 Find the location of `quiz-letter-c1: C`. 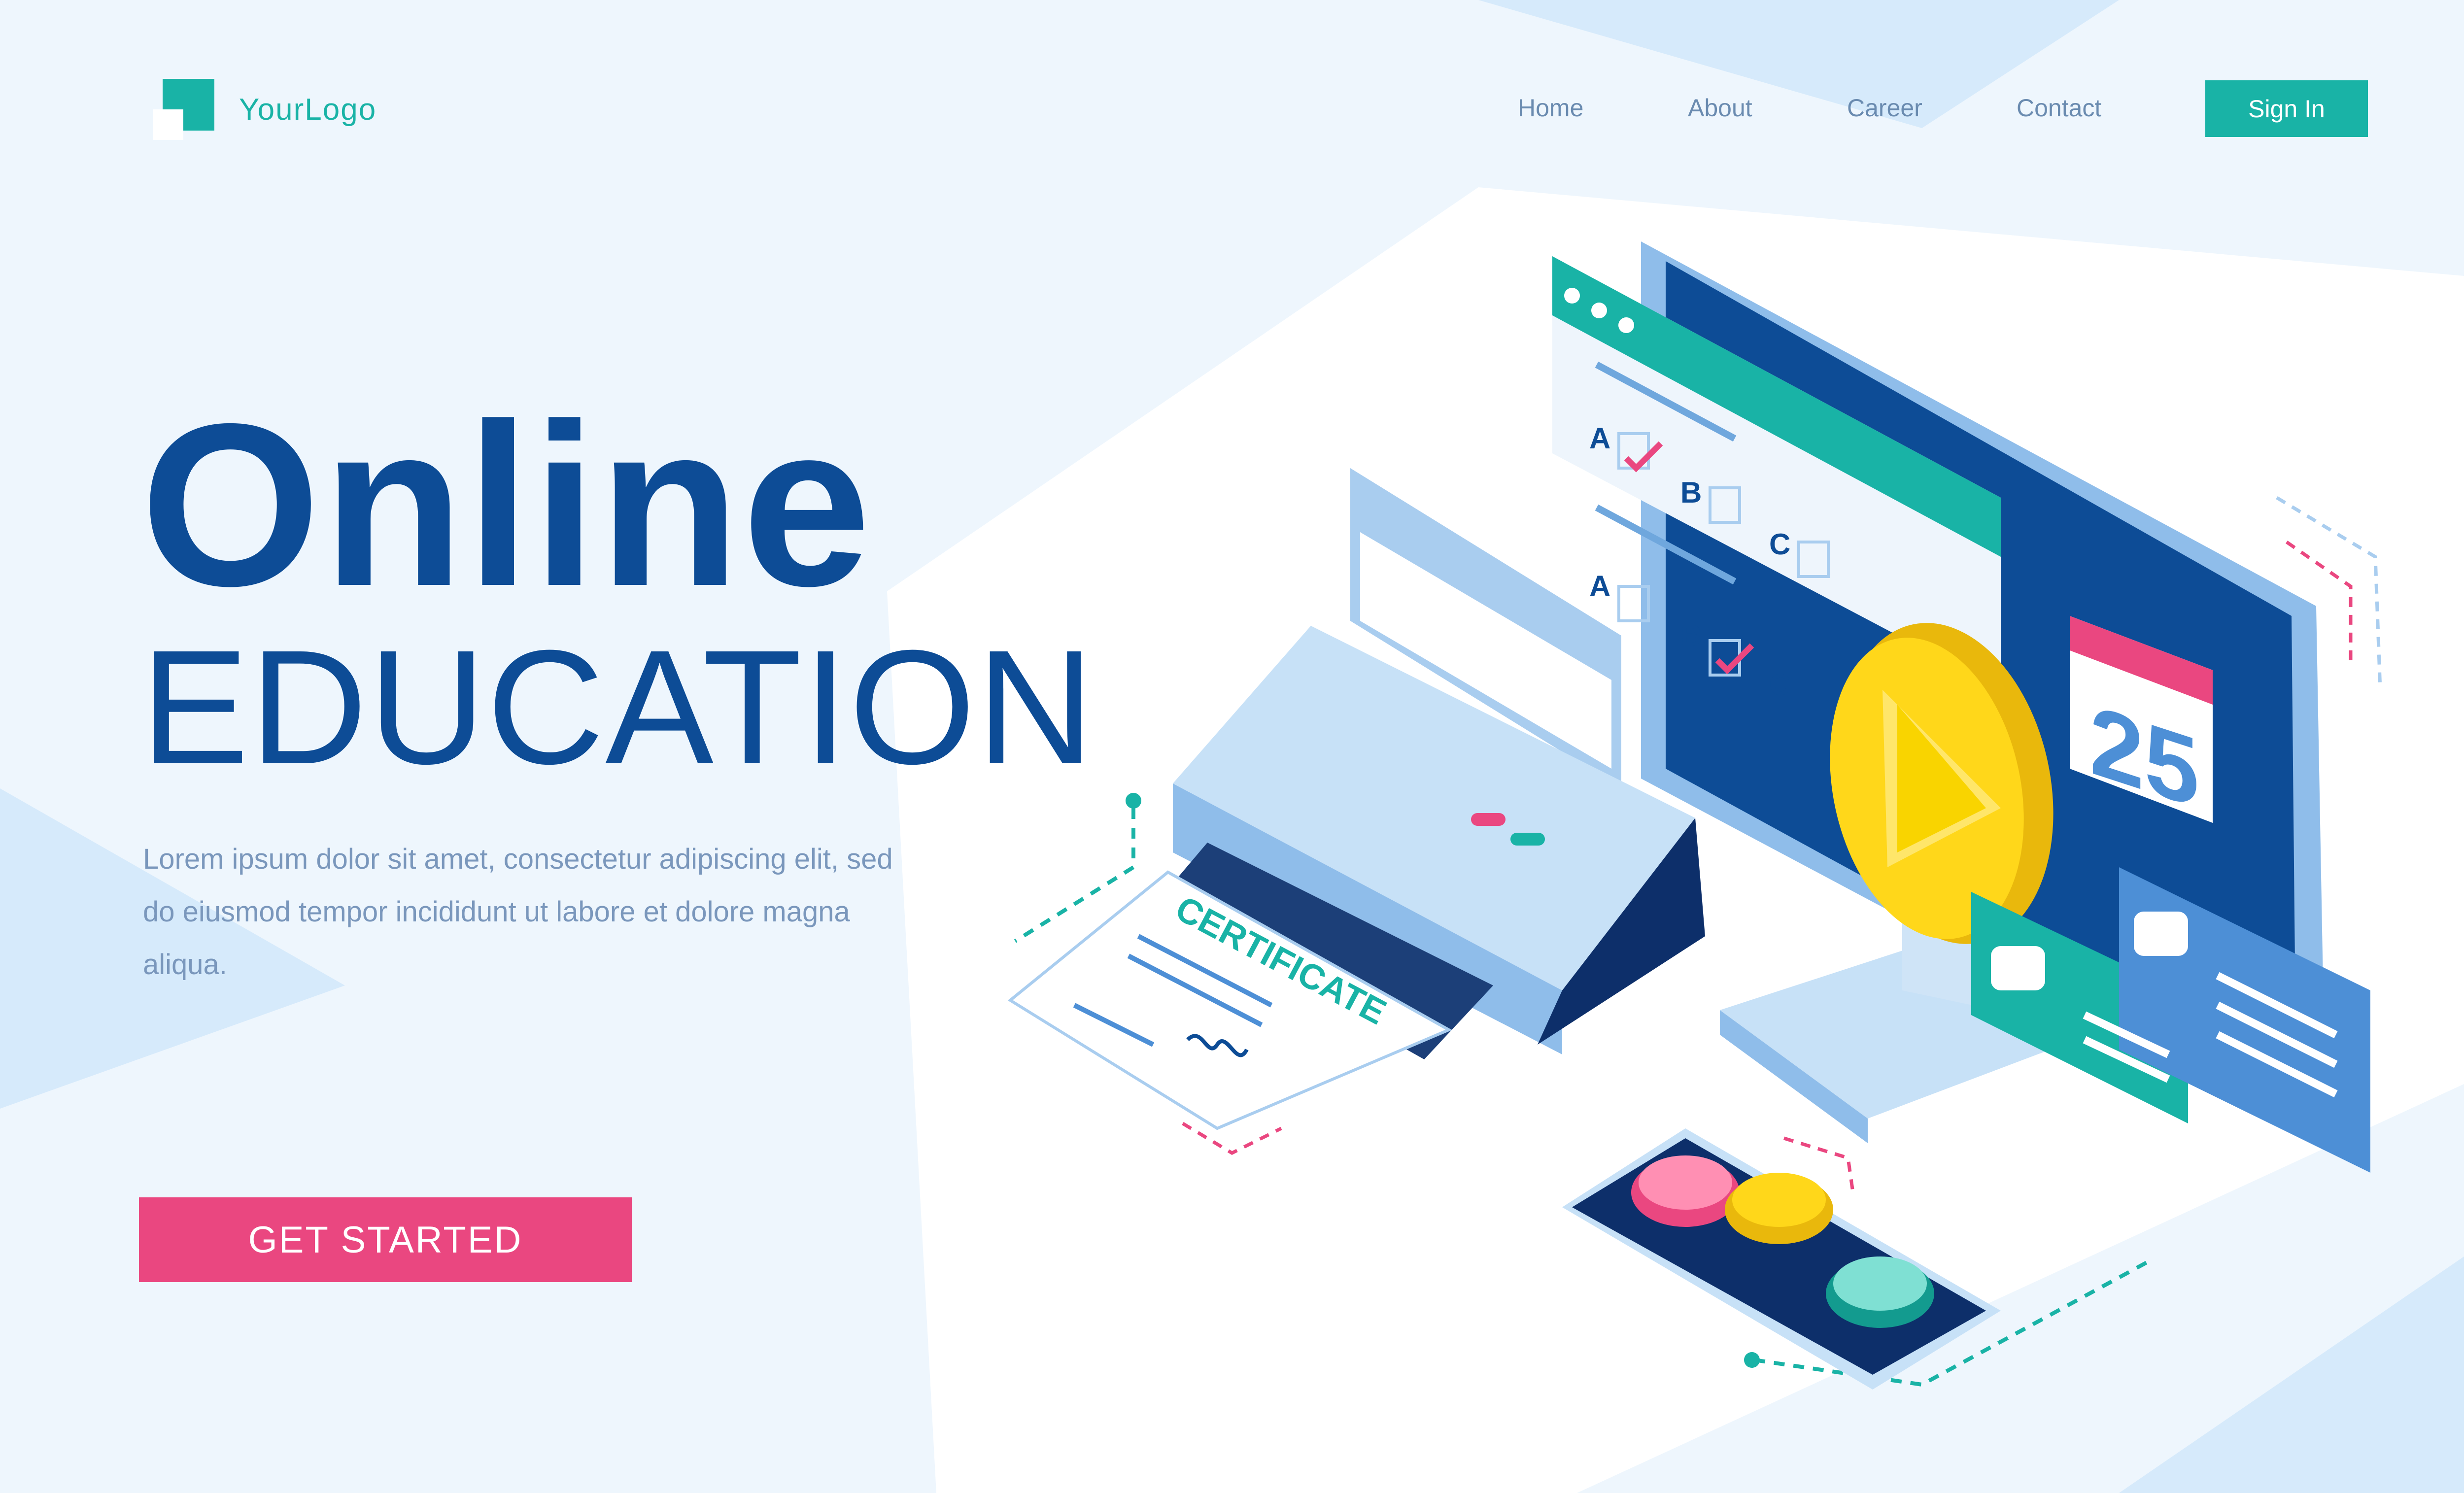

quiz-letter-c1: C is located at coordinates (1779, 544).